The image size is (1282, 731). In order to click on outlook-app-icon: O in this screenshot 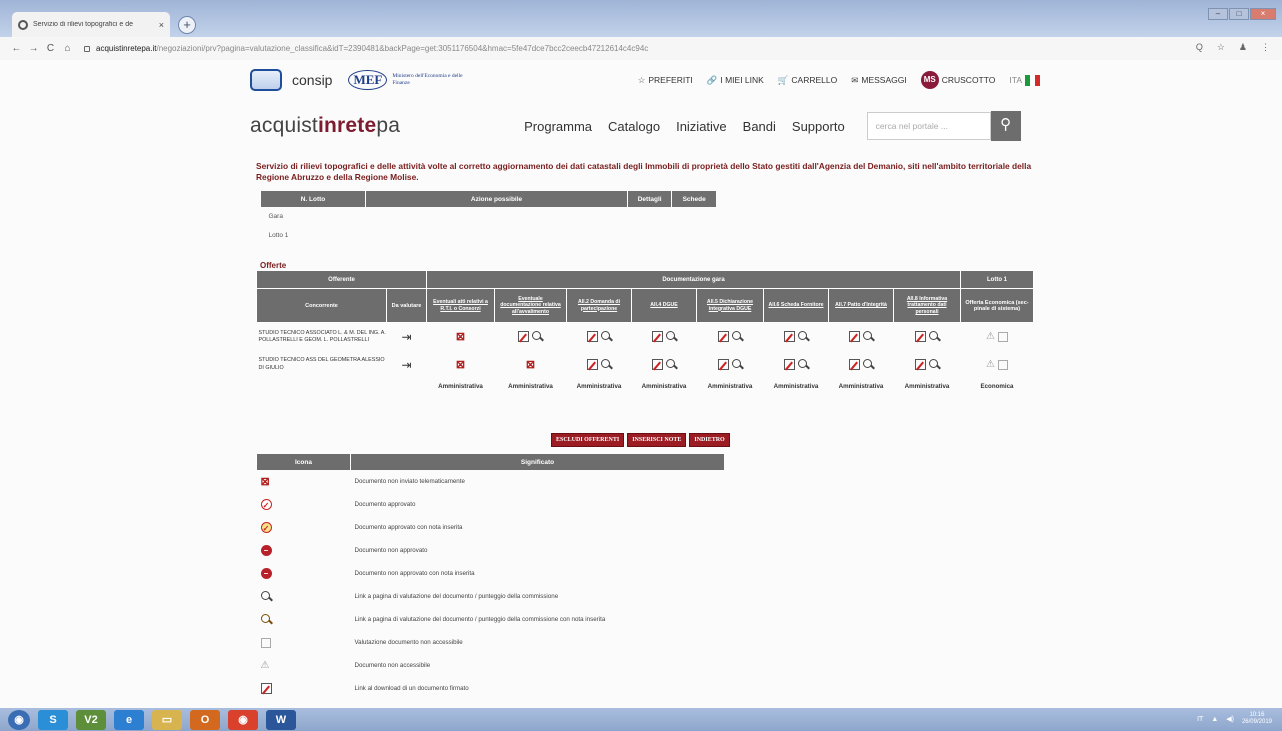, I will do `click(205, 719)`.